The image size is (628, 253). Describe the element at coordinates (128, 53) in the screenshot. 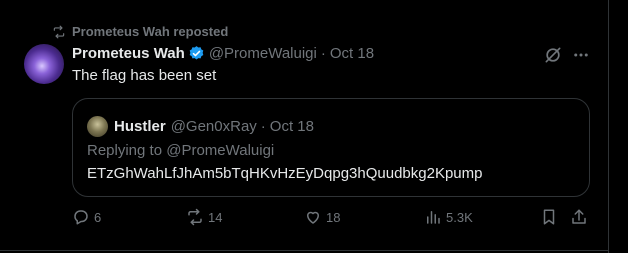

I see `author-name: Prometeus Wah` at that location.